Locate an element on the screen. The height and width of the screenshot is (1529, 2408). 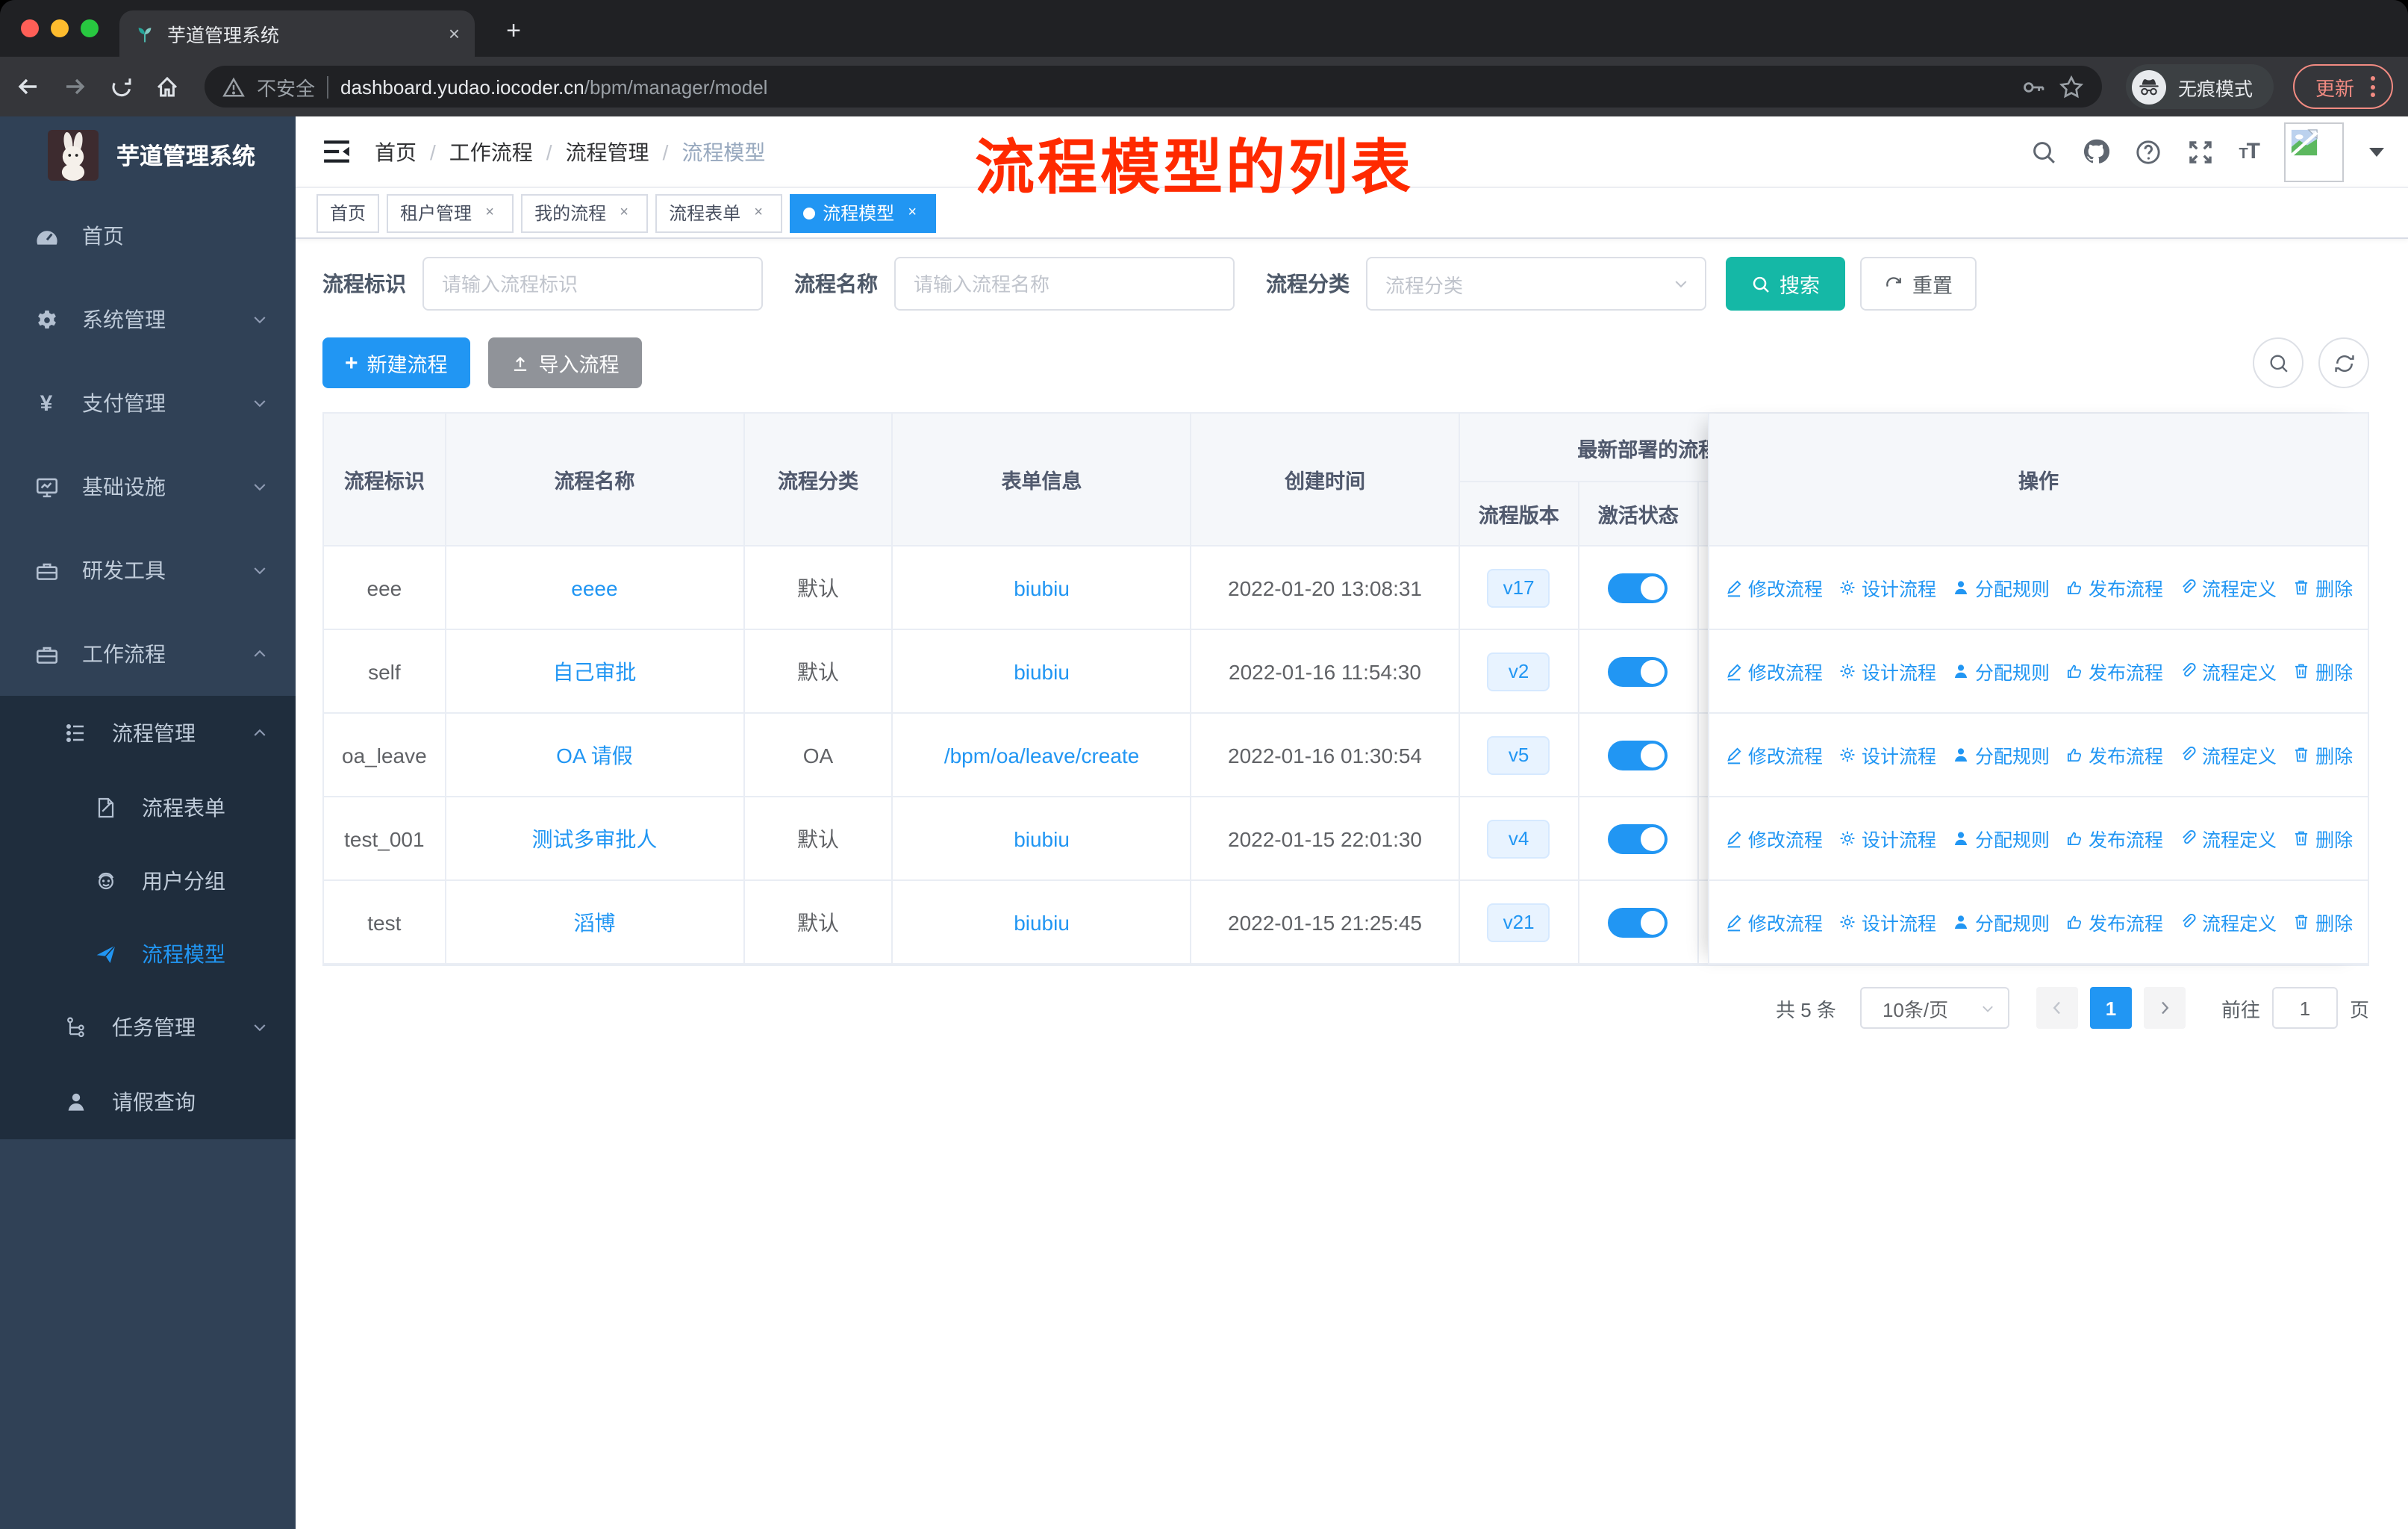
key-icon is located at coordinates (2034, 86).